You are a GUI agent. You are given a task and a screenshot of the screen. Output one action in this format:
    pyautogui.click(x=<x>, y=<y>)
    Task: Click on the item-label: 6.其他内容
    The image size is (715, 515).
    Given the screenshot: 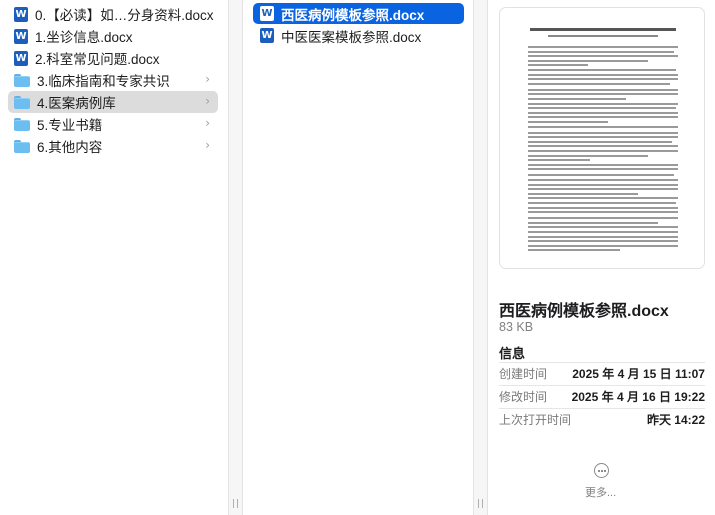 What is the action you would take?
    pyautogui.click(x=70, y=147)
    